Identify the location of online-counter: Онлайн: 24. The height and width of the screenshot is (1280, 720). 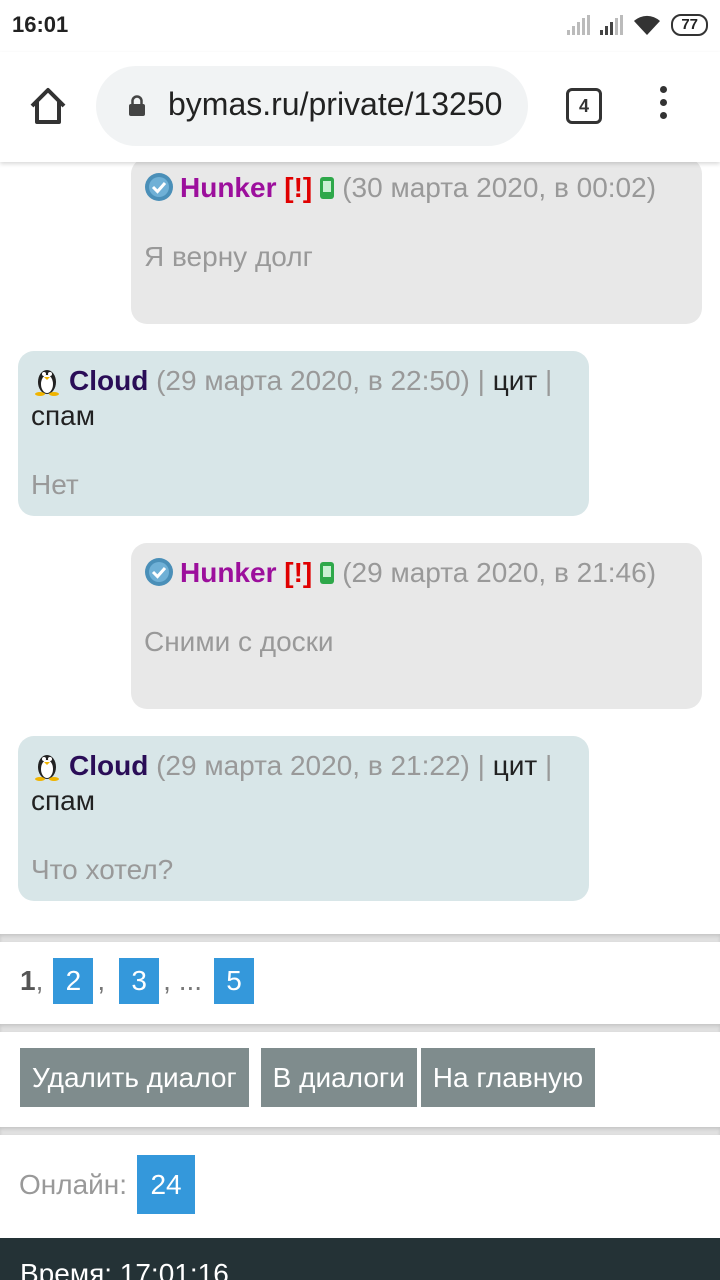
(107, 1184).